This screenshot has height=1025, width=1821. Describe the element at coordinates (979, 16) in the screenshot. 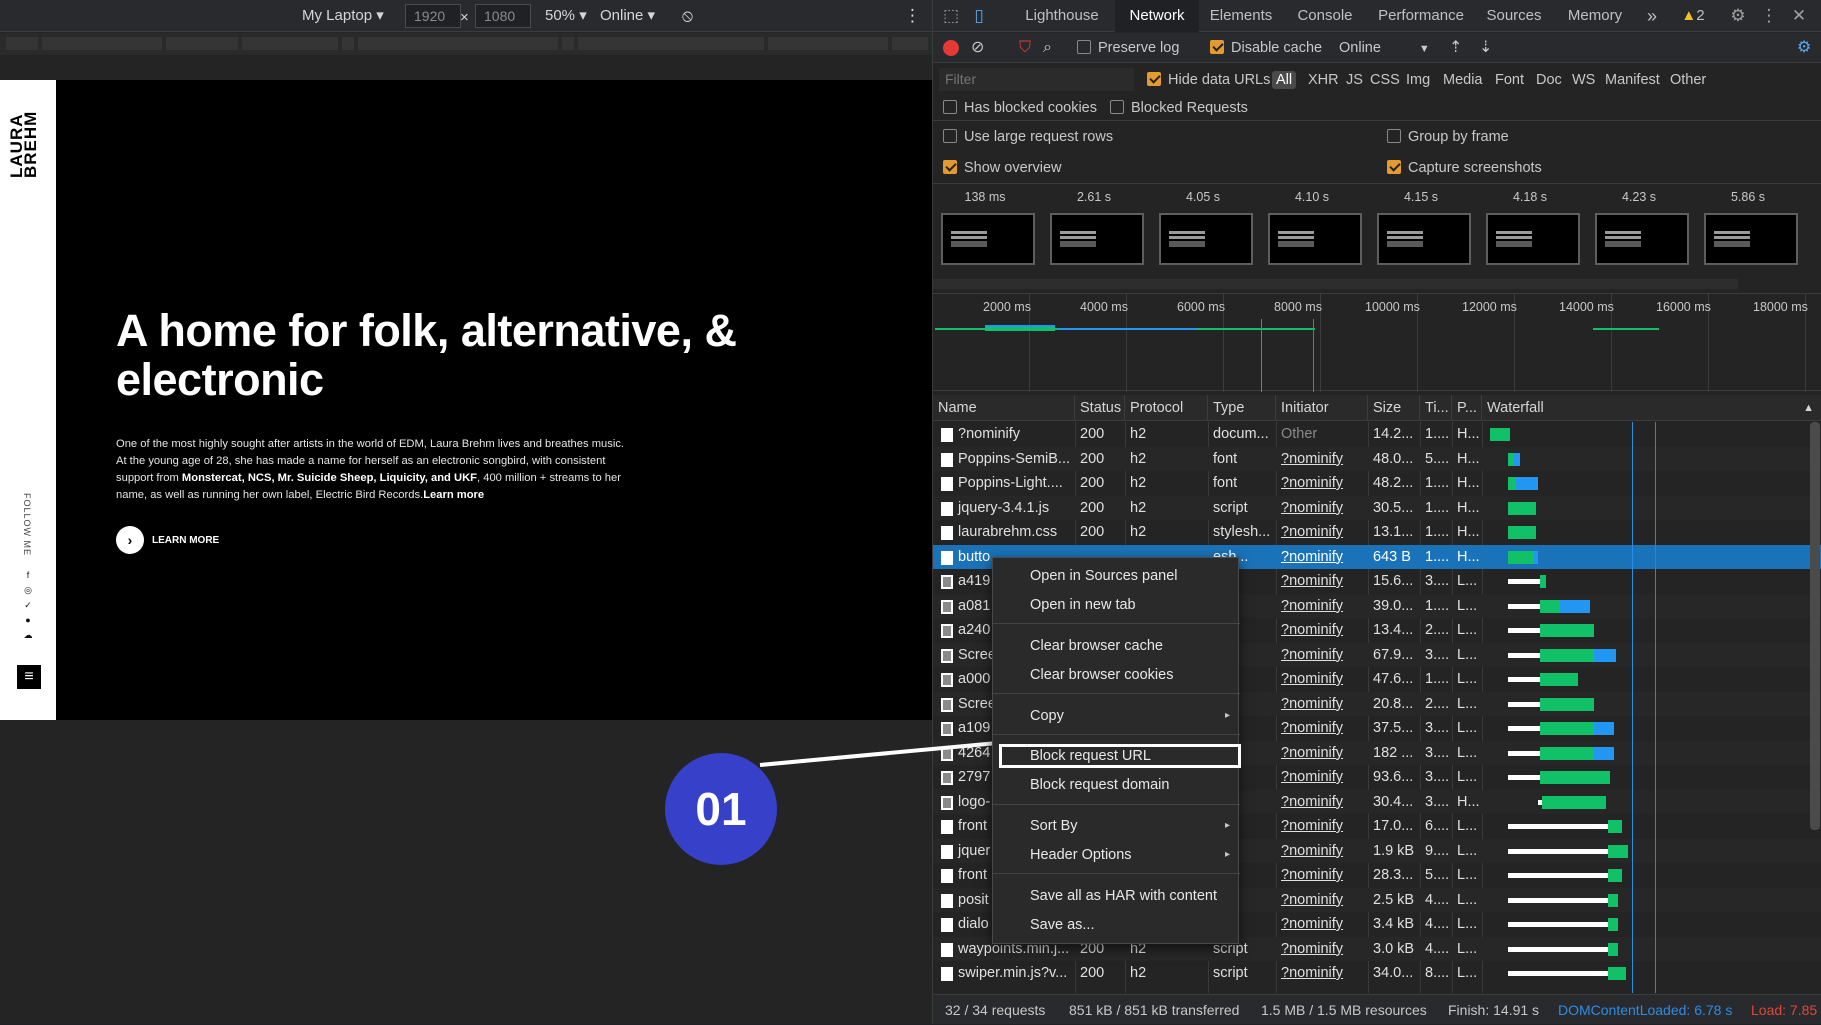

I see `device-toolbar-icon: ▯` at that location.